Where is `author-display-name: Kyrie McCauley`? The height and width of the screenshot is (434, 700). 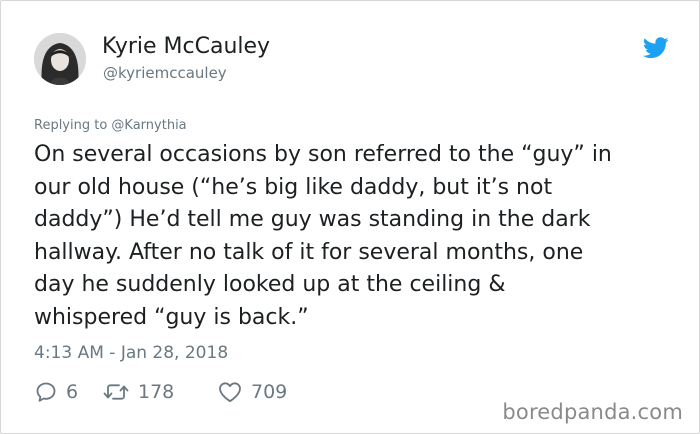 author-display-name: Kyrie McCauley is located at coordinates (186, 47).